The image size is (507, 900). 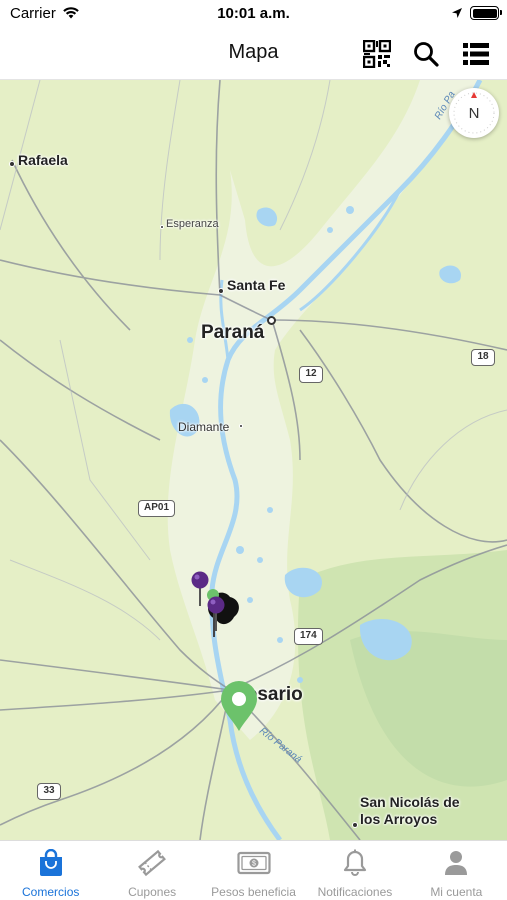 What do you see at coordinates (204, 427) in the screenshot?
I see `city-label-diamante: Diamante` at bounding box center [204, 427].